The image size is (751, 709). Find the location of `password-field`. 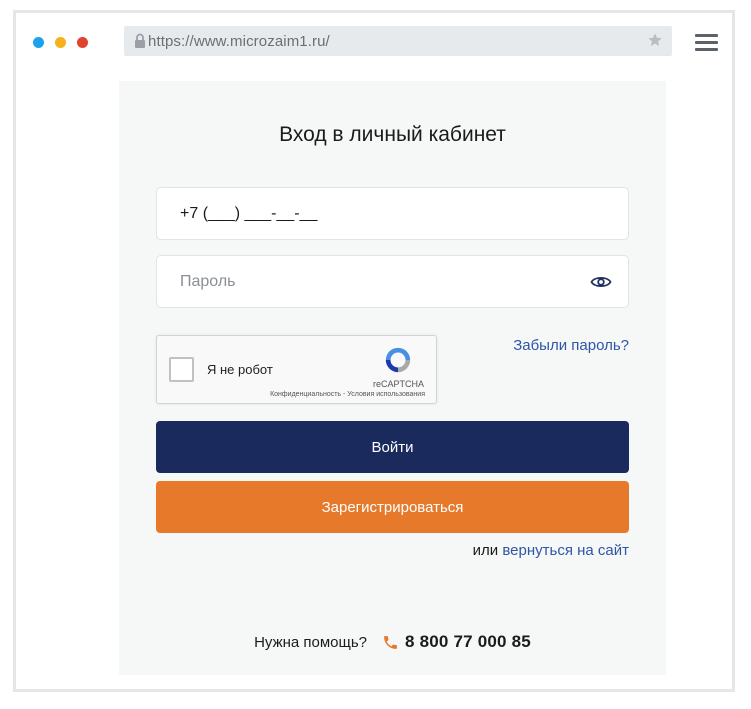

password-field is located at coordinates (392, 281).